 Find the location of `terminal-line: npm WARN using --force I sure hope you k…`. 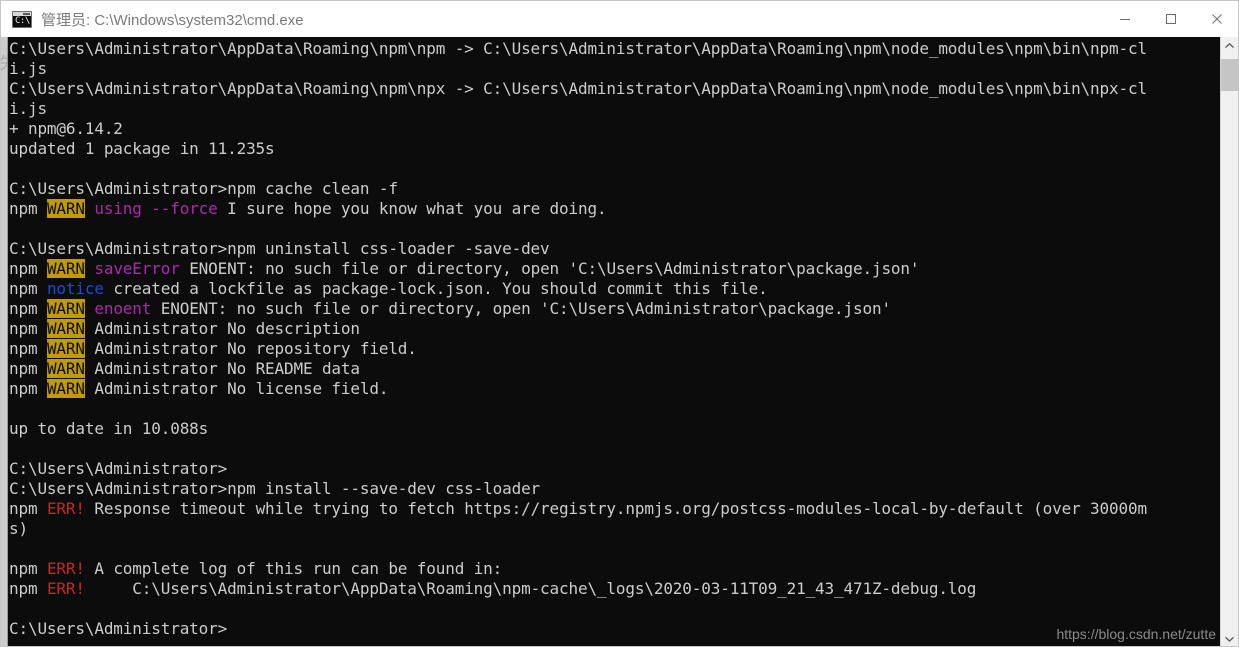

terminal-line: npm WARN using --force I sure hope you k… is located at coordinates (615, 209).